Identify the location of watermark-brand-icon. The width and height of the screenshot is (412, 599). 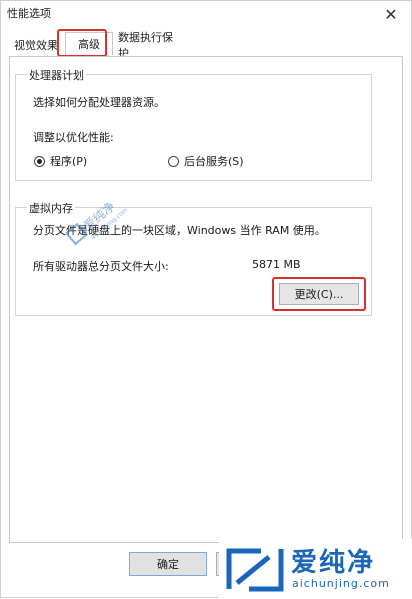
(255, 570).